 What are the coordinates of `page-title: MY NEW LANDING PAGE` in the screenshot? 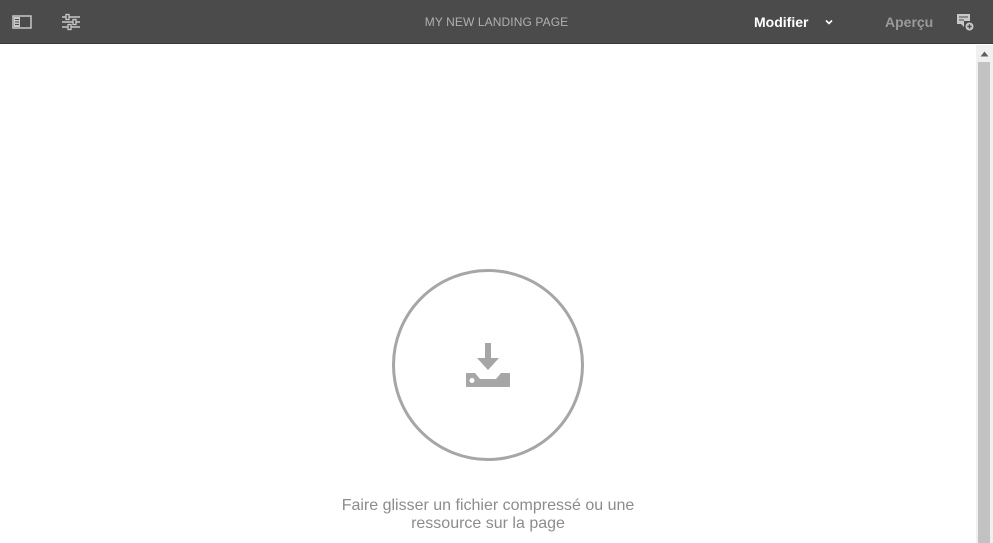 It's located at (496, 22).